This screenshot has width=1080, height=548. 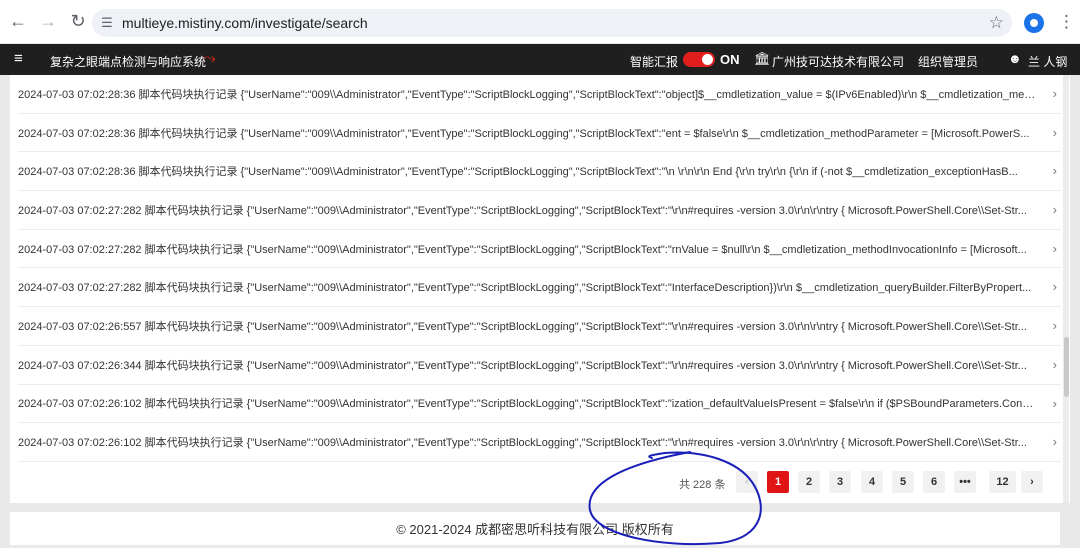 I want to click on smart-report-label: 智能汇报, so click(x=654, y=62).